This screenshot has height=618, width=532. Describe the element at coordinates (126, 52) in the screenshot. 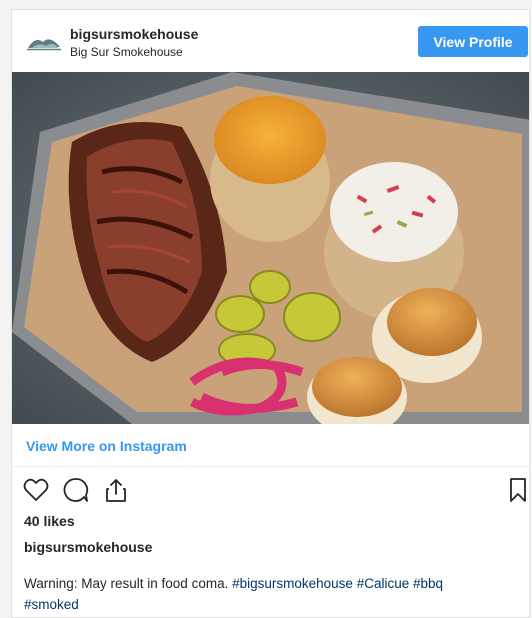

I see `profile-fullname: Big Sur Smokehouse` at that location.